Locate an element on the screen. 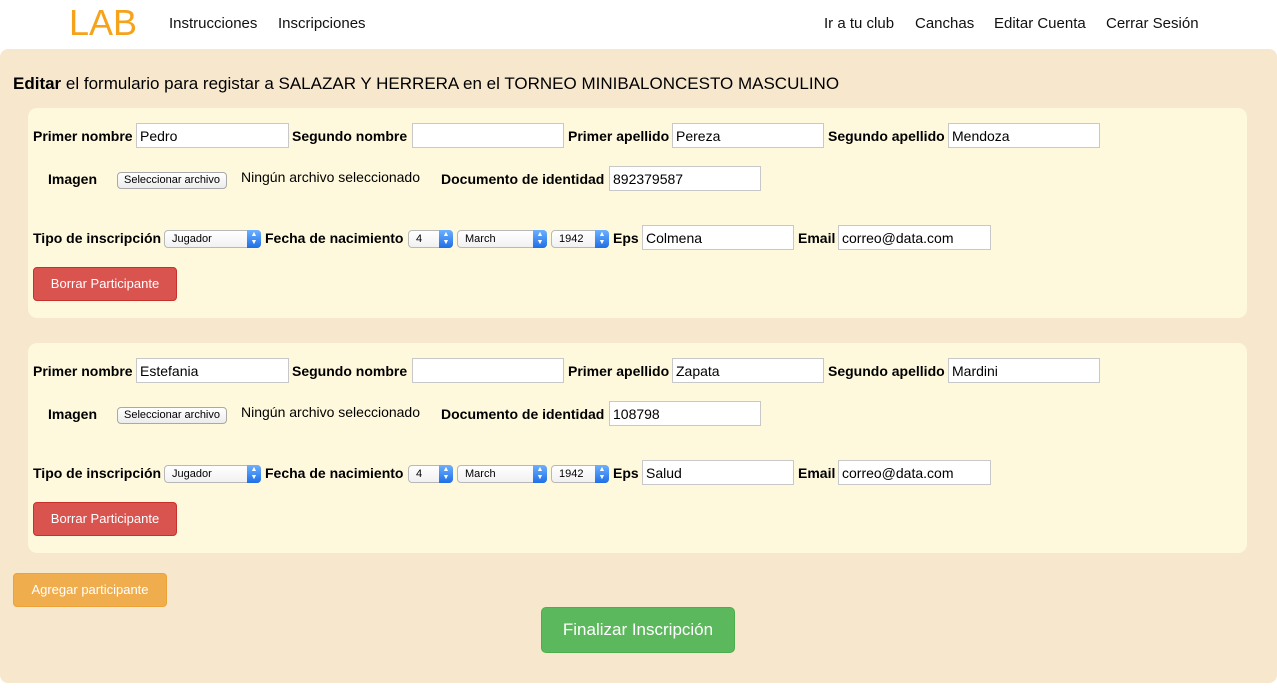  nav-link-editar-cuenta: Editar Cuenta is located at coordinates (1040, 23).